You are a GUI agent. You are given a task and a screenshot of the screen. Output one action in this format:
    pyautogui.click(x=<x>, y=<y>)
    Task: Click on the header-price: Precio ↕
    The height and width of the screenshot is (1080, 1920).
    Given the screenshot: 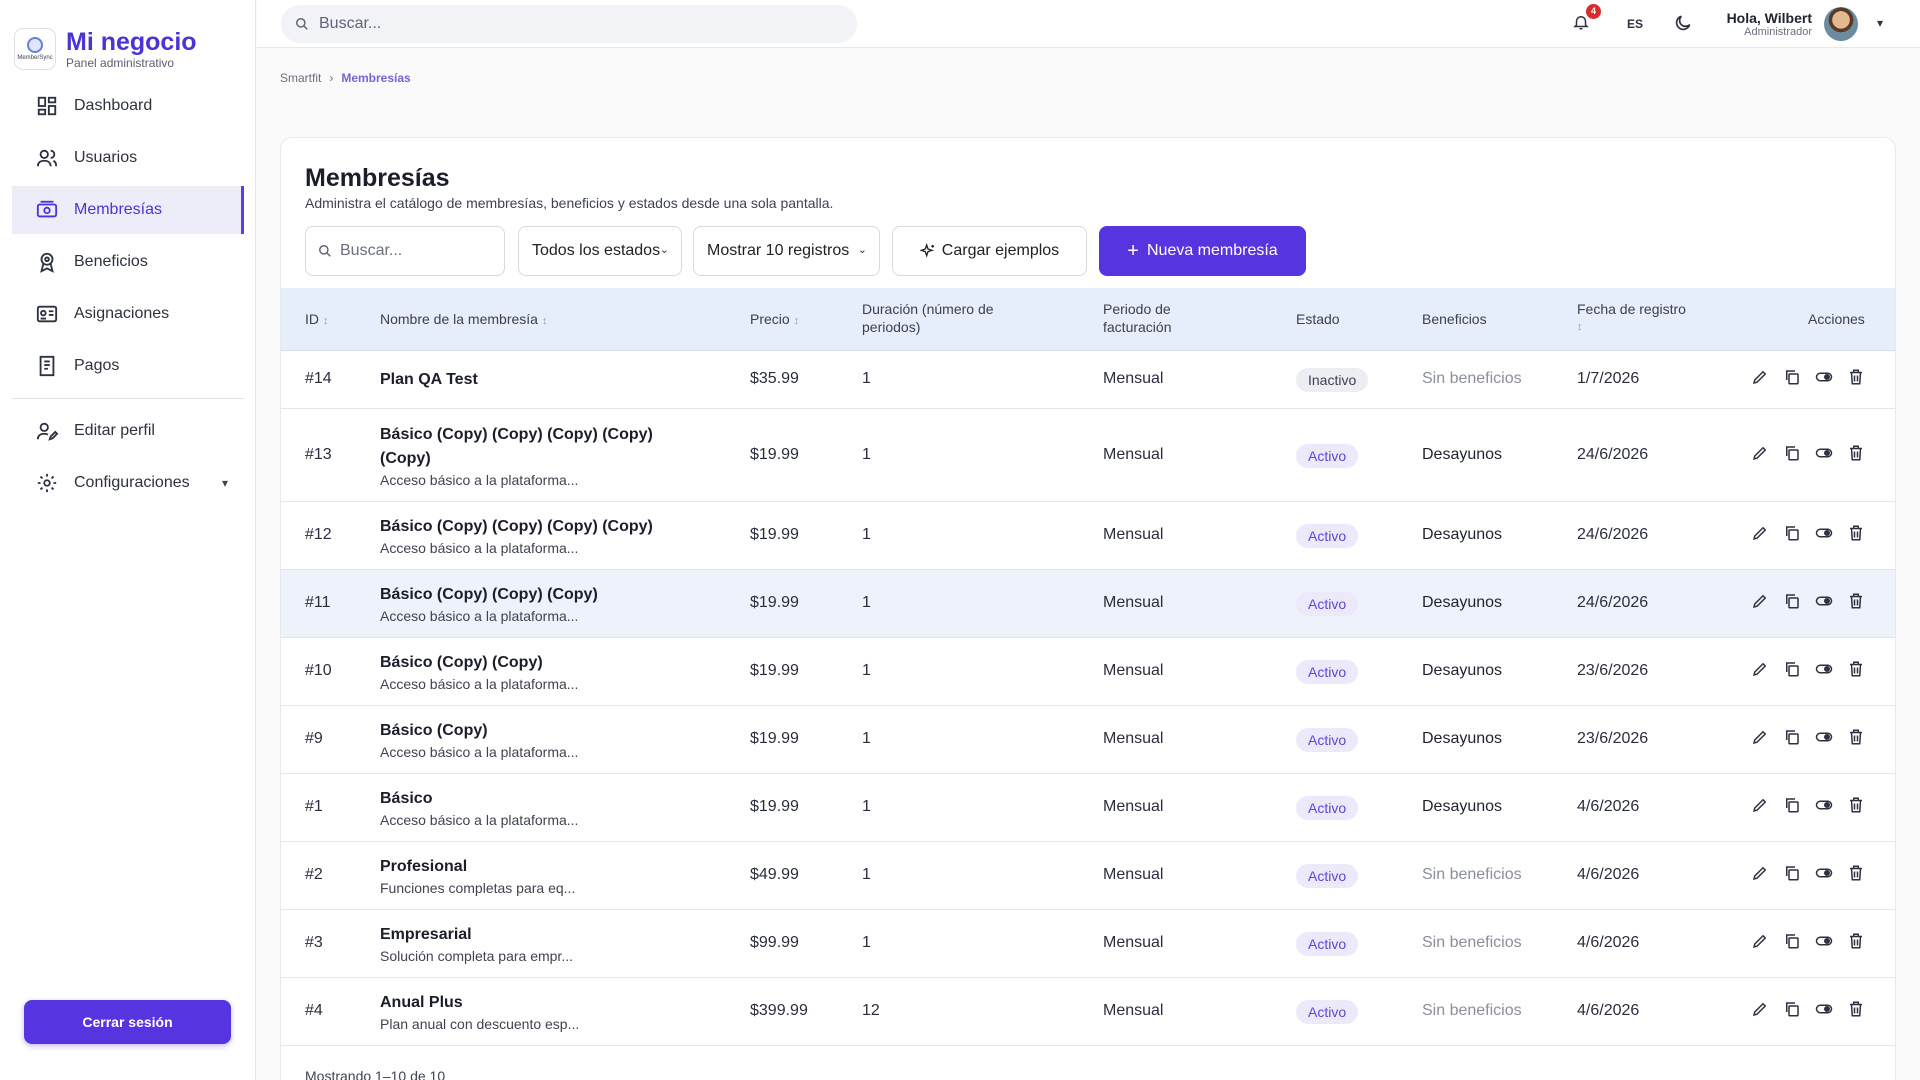 What is the action you would take?
    pyautogui.click(x=774, y=320)
    